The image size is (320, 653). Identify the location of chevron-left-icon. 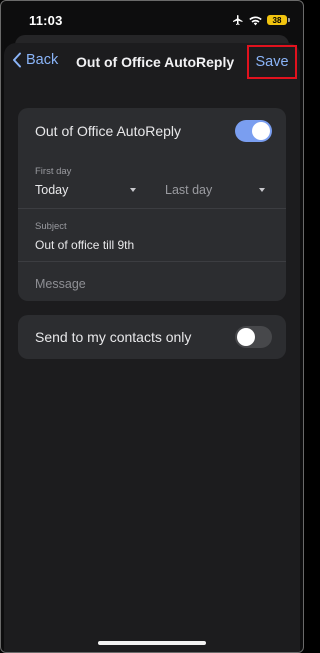
(17, 60).